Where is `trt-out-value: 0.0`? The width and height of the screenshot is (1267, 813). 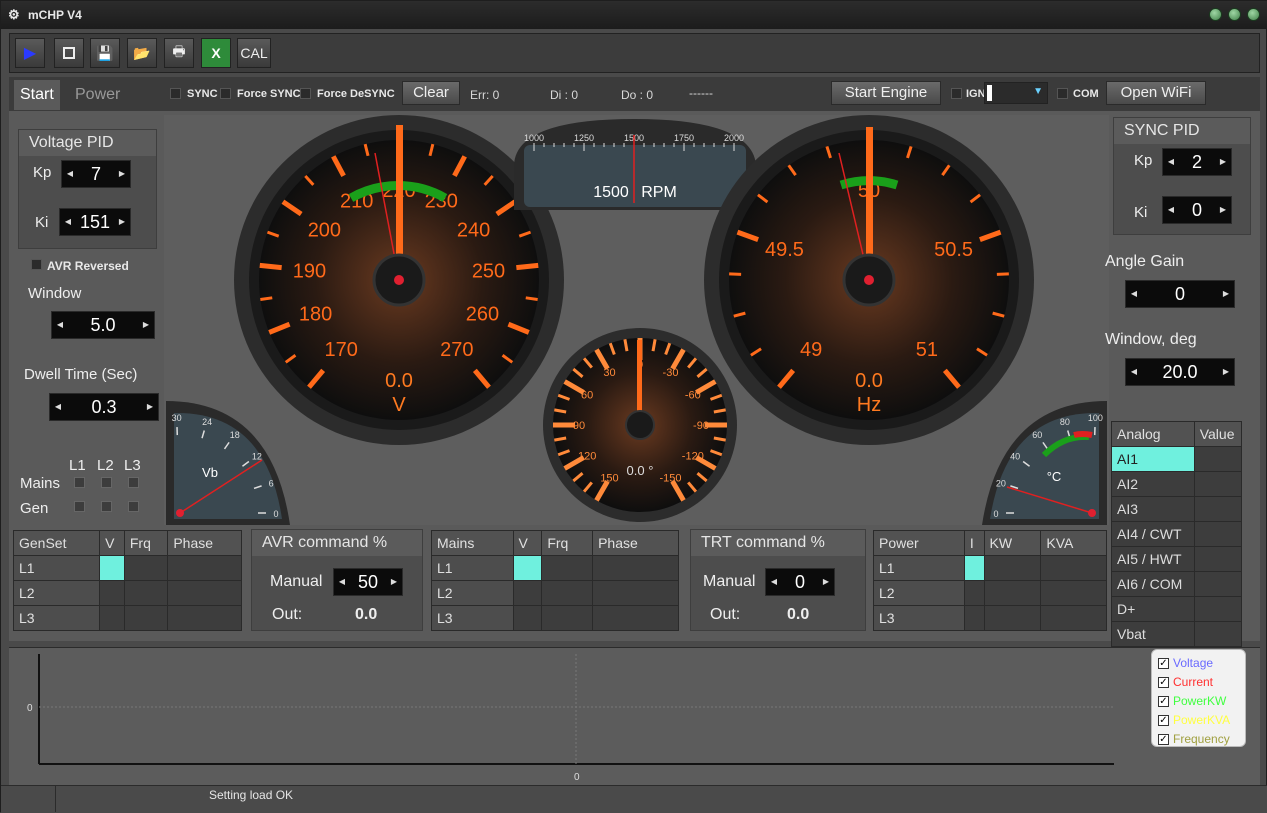
trt-out-value: 0.0 is located at coordinates (798, 615).